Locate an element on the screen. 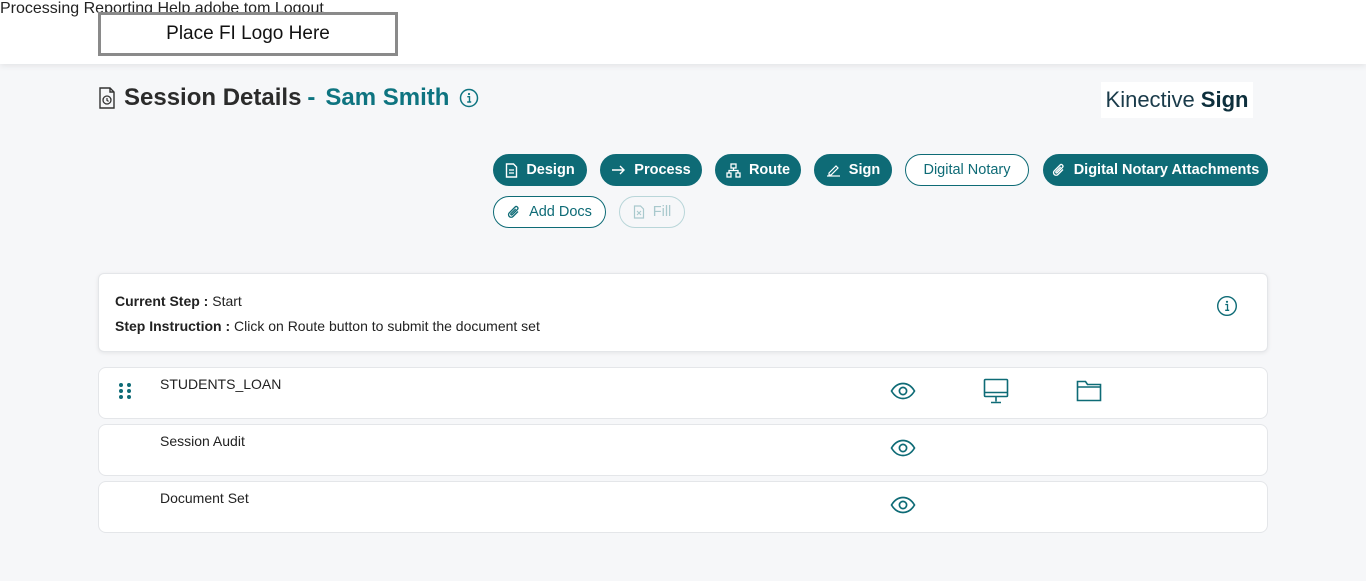 This screenshot has height=581, width=1366. digital-notary-button: Digital Notary is located at coordinates (967, 170).